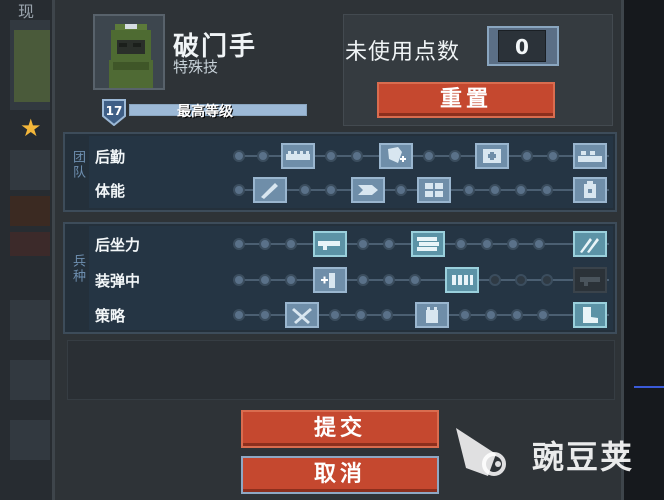 Image resolution: width=664 pixels, height=500 pixels. What do you see at coordinates (30, 211) in the screenshot?
I see `weapon-icon` at bounding box center [30, 211].